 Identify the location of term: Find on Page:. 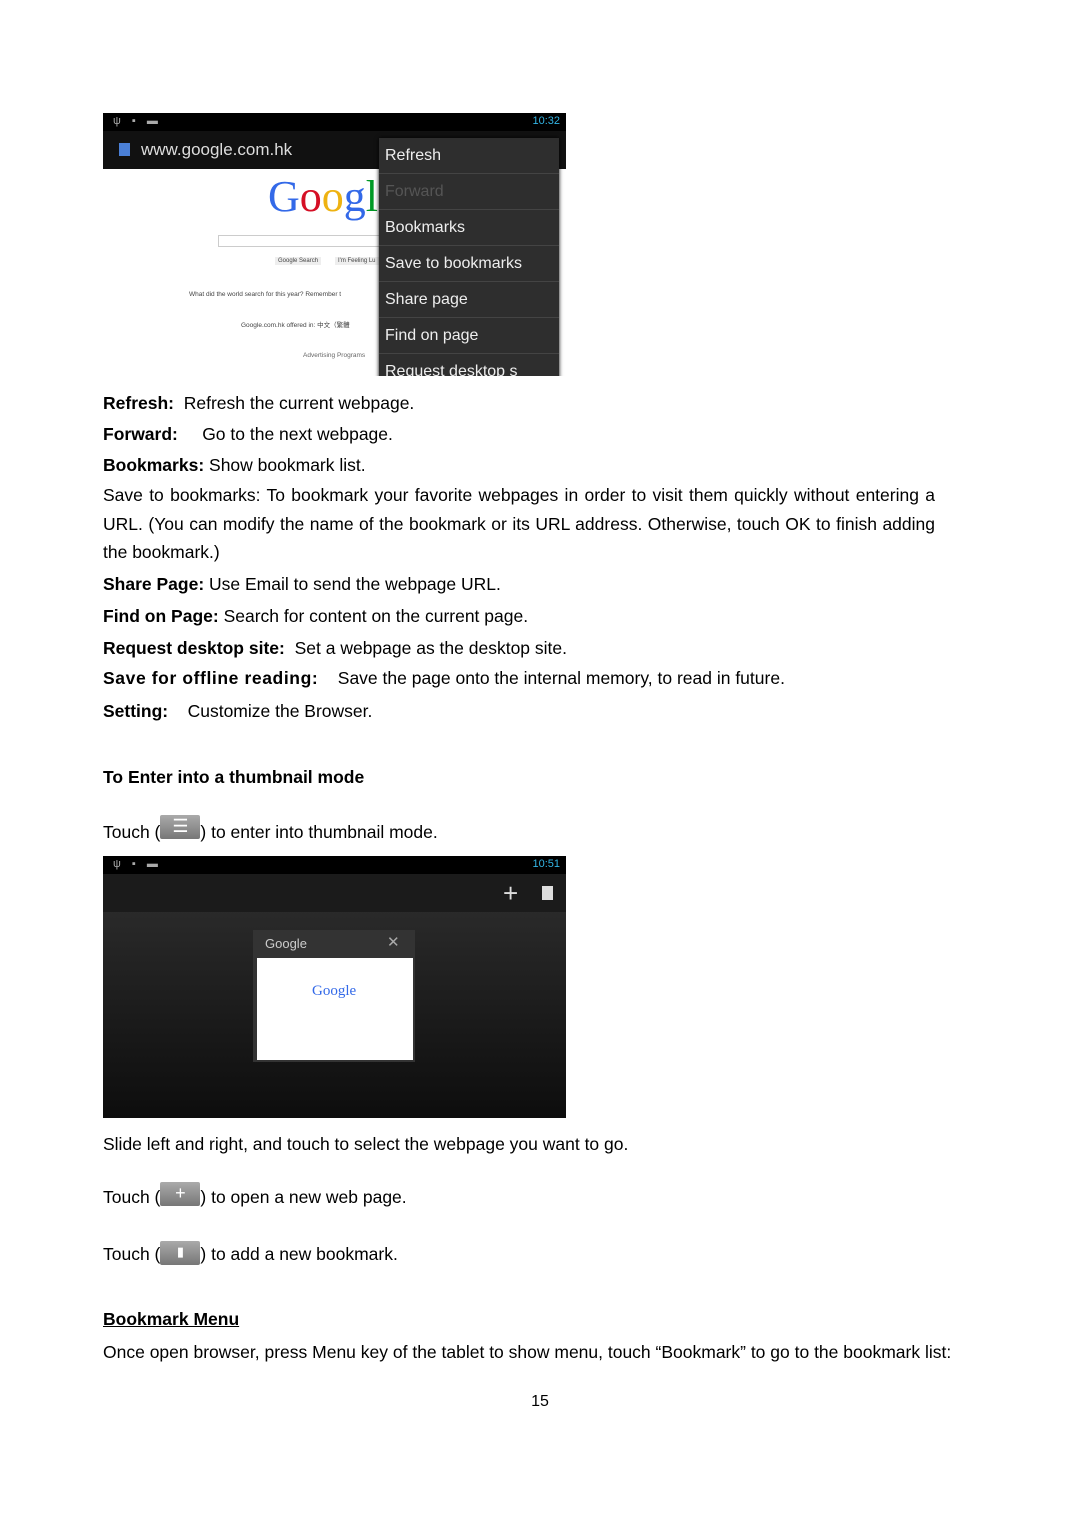
(161, 616).